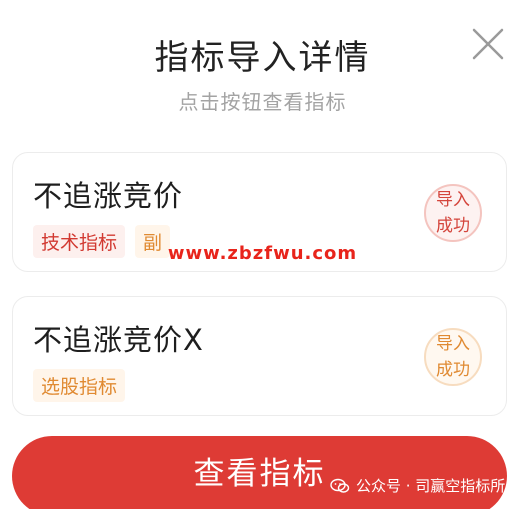  I want to click on dialog-subtitle: 点击按钮查看指标, so click(262, 102).